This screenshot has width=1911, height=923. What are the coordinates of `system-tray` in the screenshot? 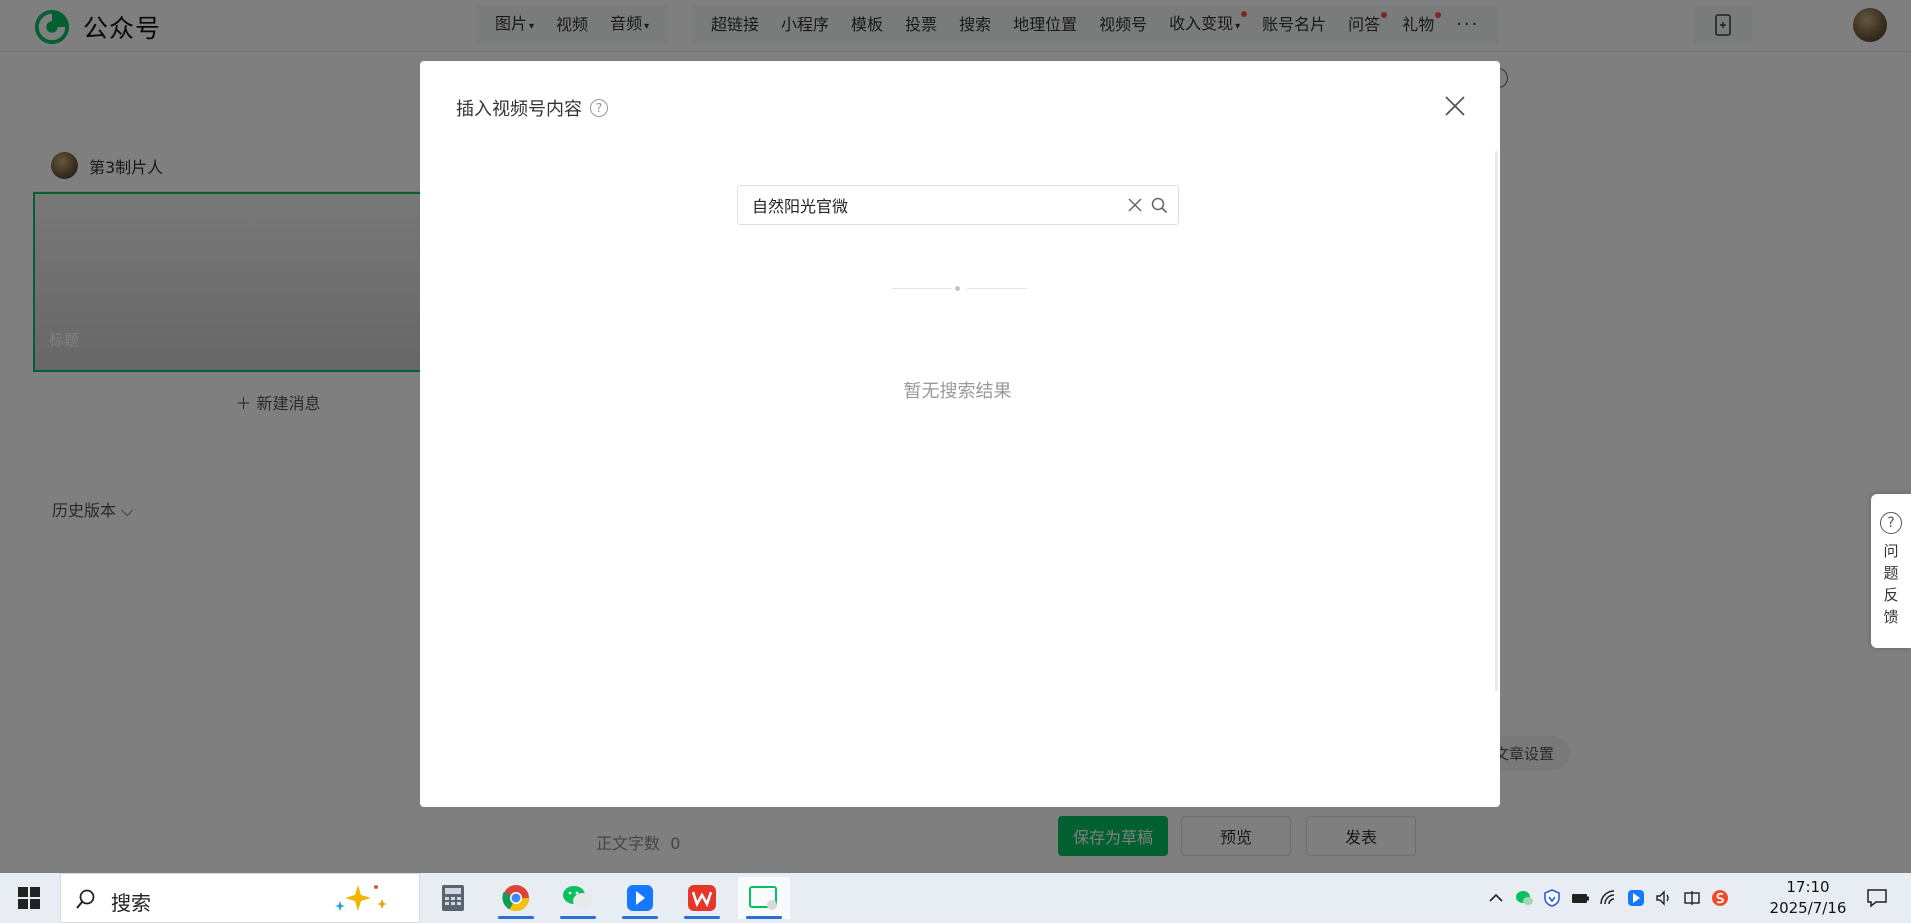 It's located at (1608, 898).